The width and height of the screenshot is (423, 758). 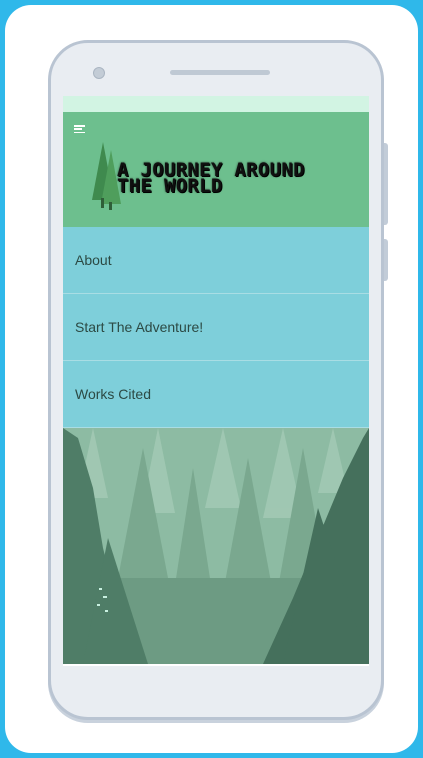 I want to click on camera-icon, so click(x=99, y=73).